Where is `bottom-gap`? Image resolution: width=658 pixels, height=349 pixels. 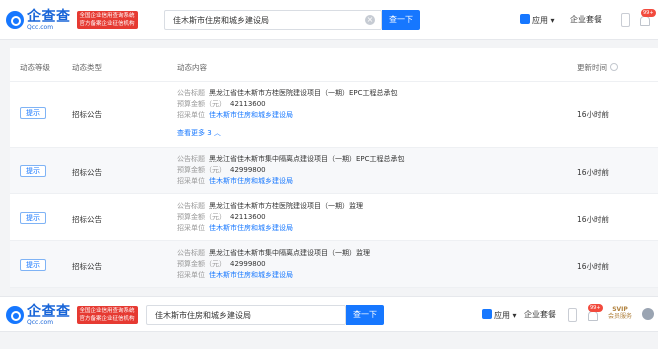
bottom-gap is located at coordinates (329, 340).